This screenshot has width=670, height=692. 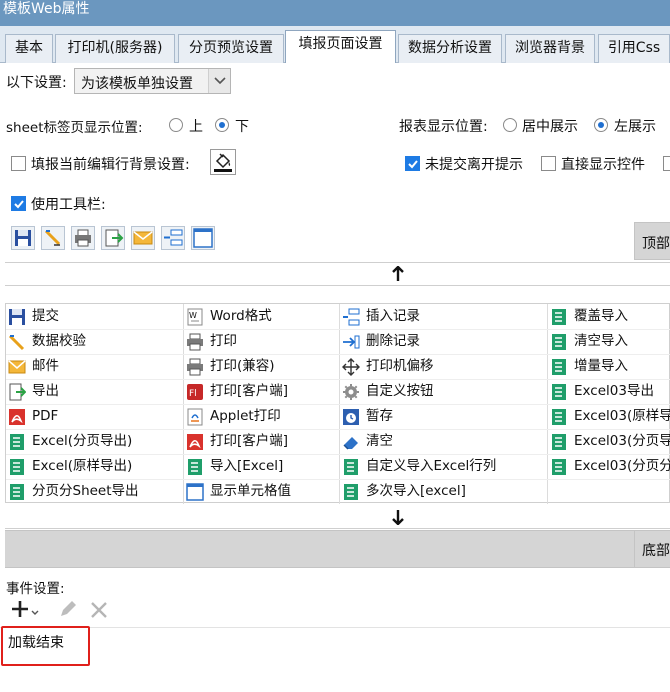 I want to click on pencil-icon, so click(x=68, y=608).